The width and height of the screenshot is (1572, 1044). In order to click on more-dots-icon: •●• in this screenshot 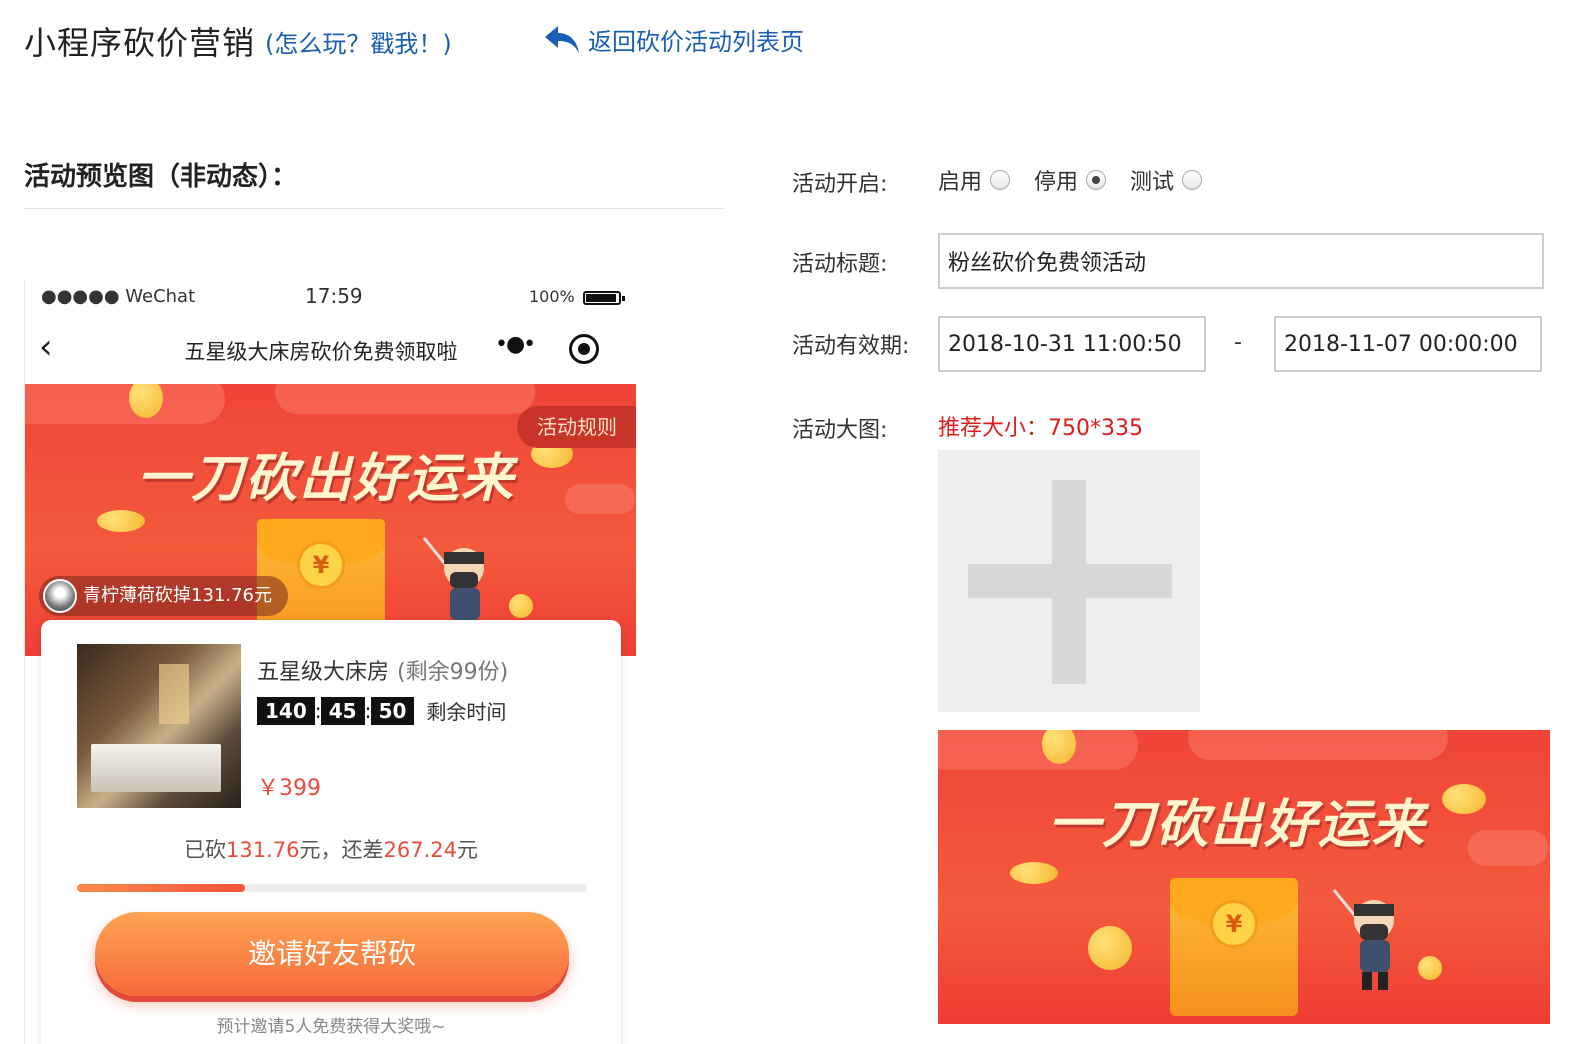, I will do `click(515, 344)`.